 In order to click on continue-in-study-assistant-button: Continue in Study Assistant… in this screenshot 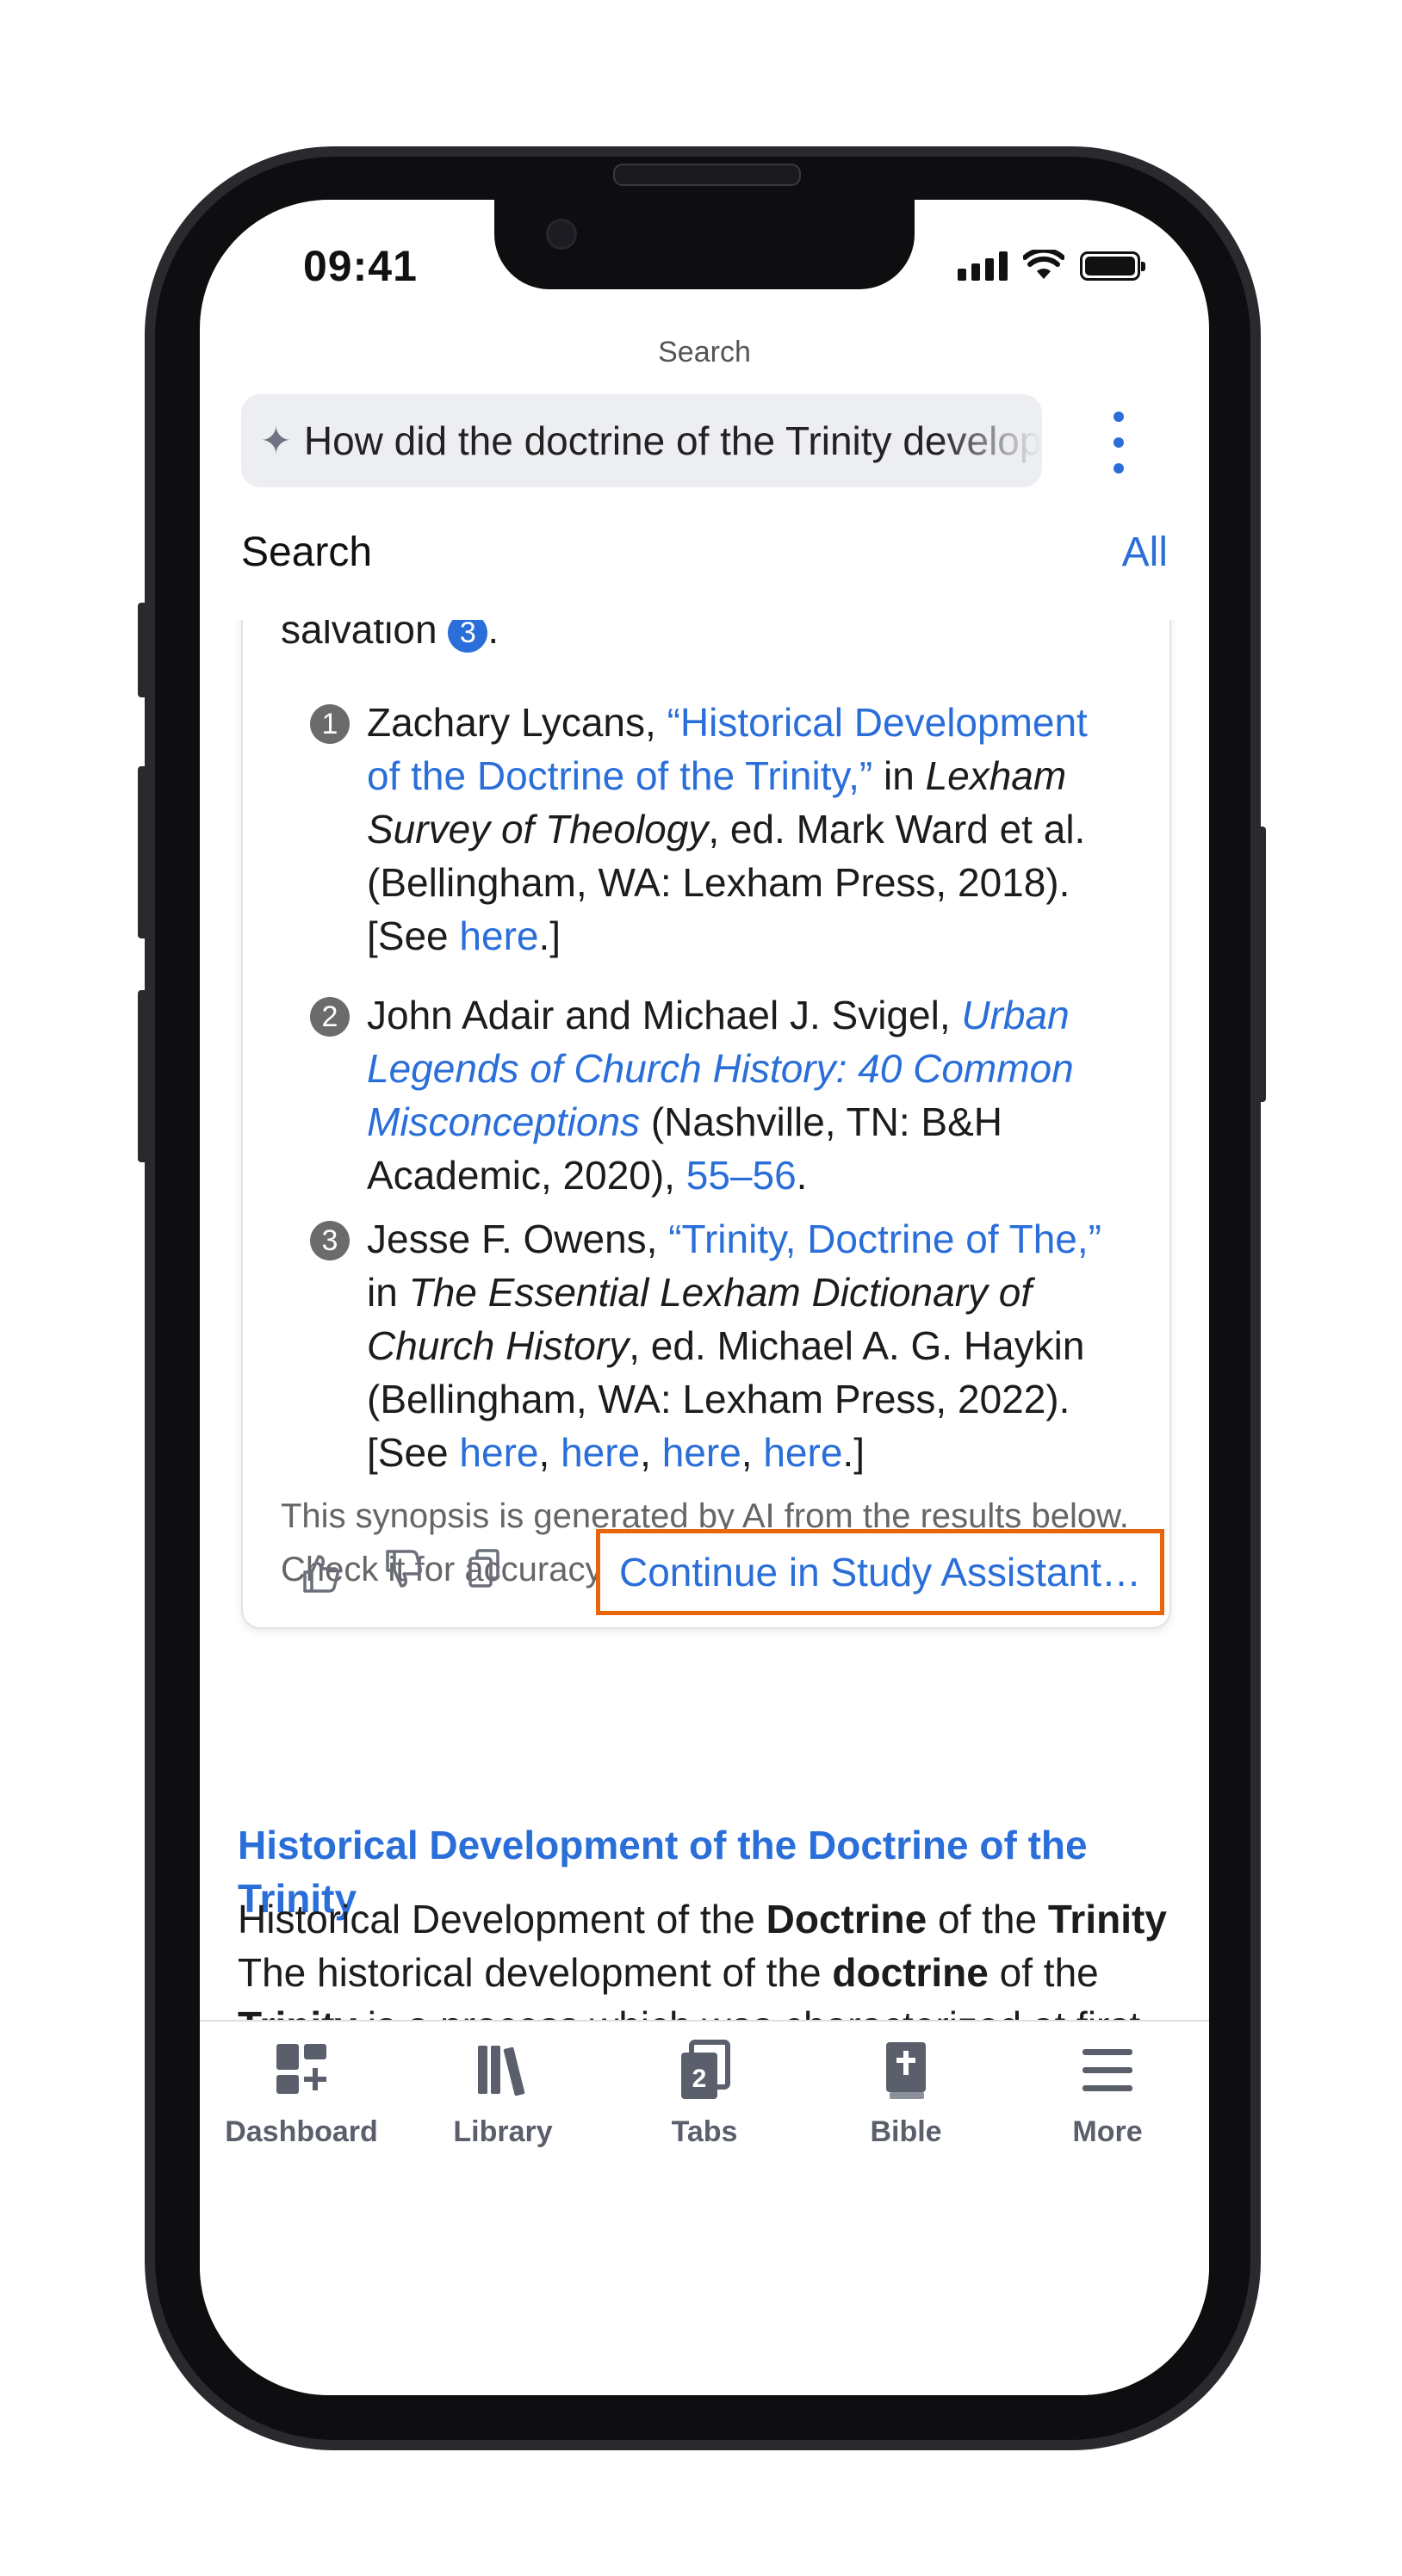, I will do `click(880, 1572)`.